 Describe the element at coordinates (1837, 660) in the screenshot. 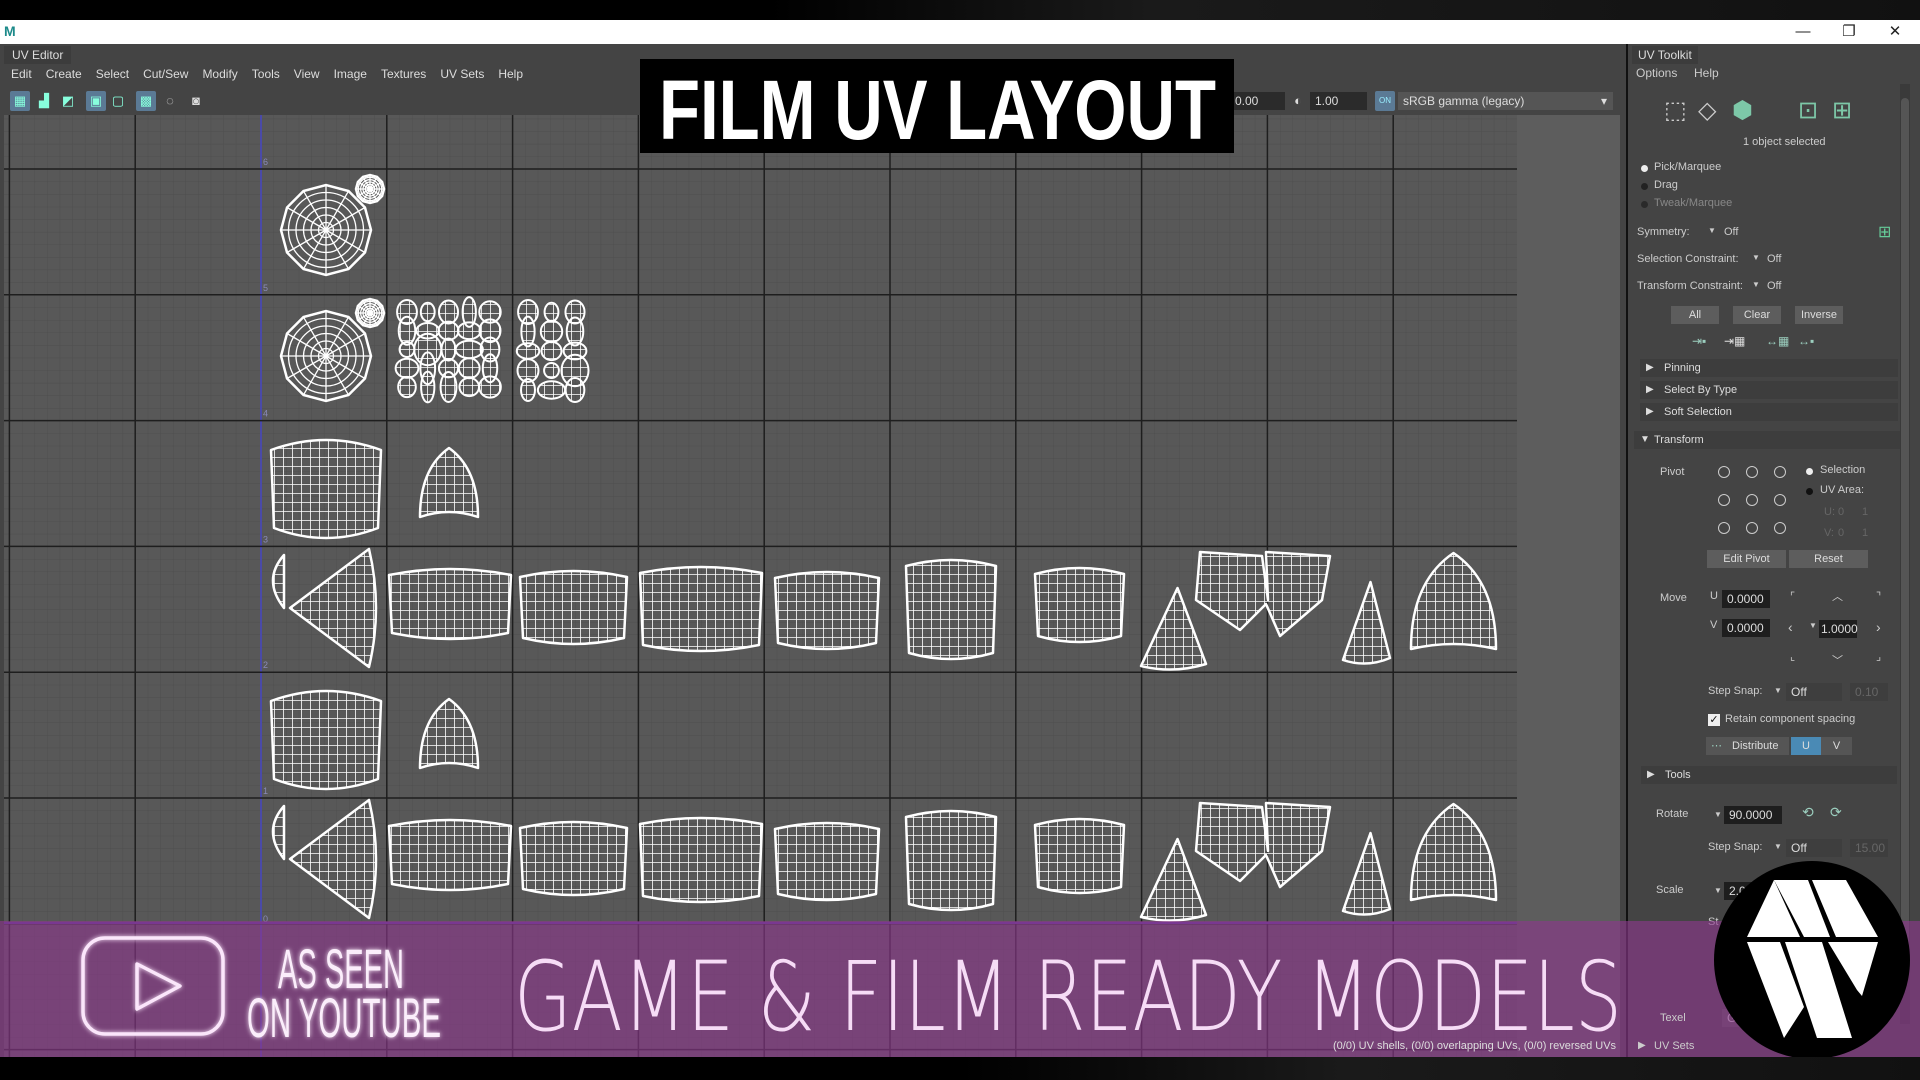

I see `move-down-icon: ﹀` at that location.